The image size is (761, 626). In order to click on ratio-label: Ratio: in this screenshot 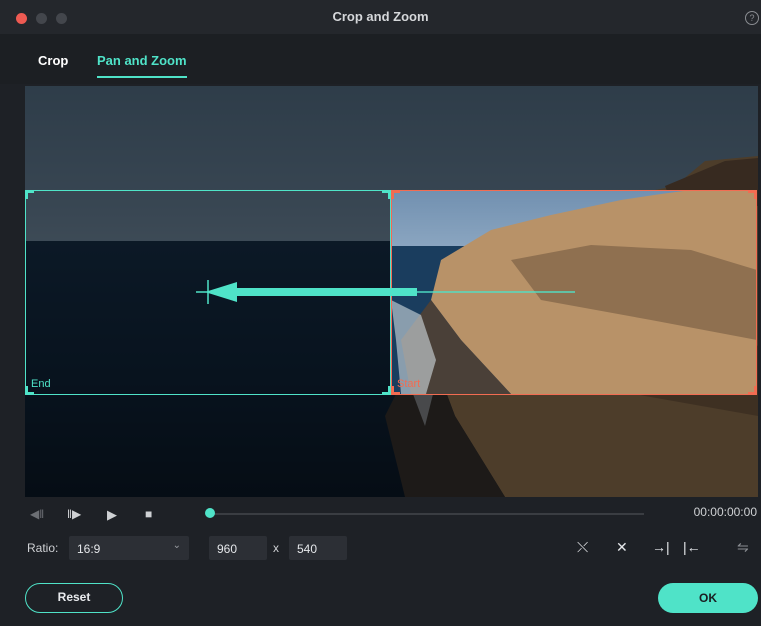, I will do `click(43, 548)`.